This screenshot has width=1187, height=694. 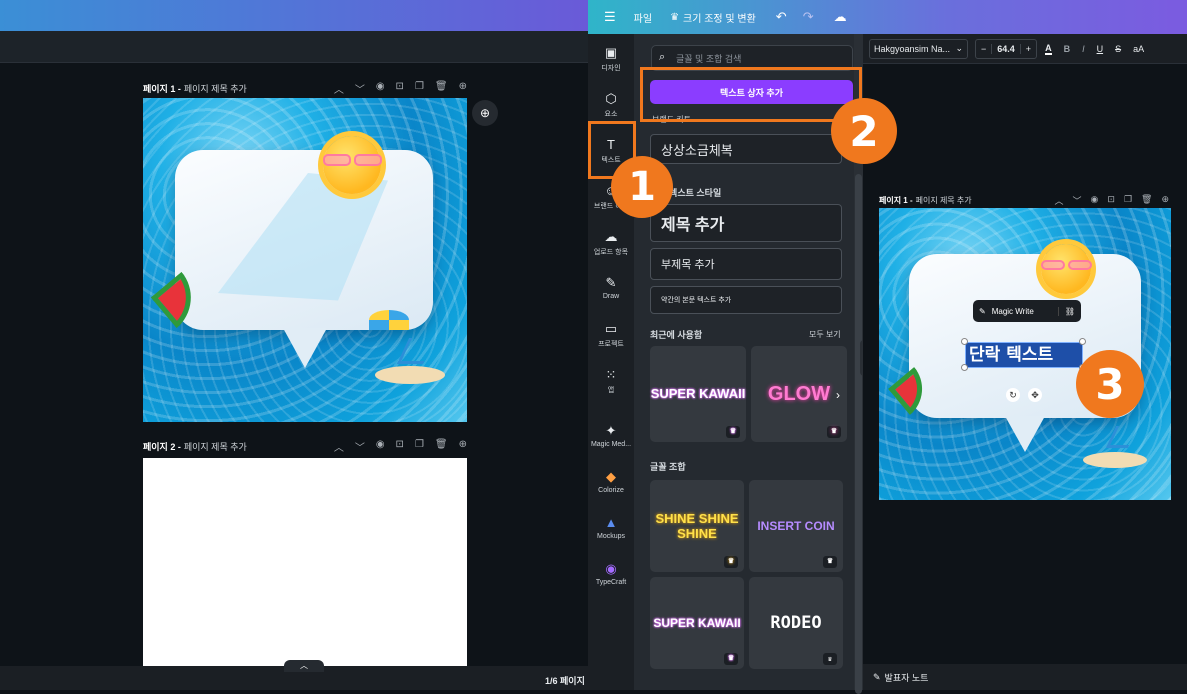 I want to click on file-menu: 파일, so click(x=643, y=17).